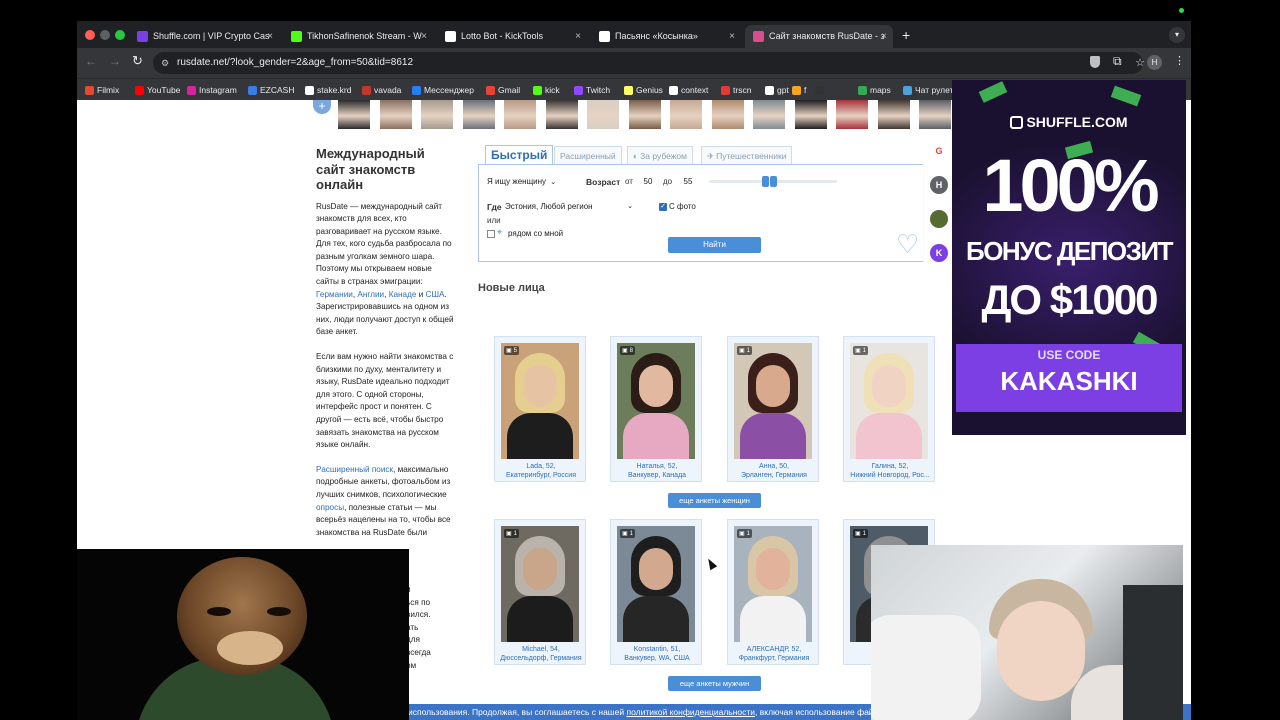 This screenshot has width=1280, height=720. What do you see at coordinates (747, 155) in the screenshot?
I see `search-tab-4: ✈ Путешественники` at bounding box center [747, 155].